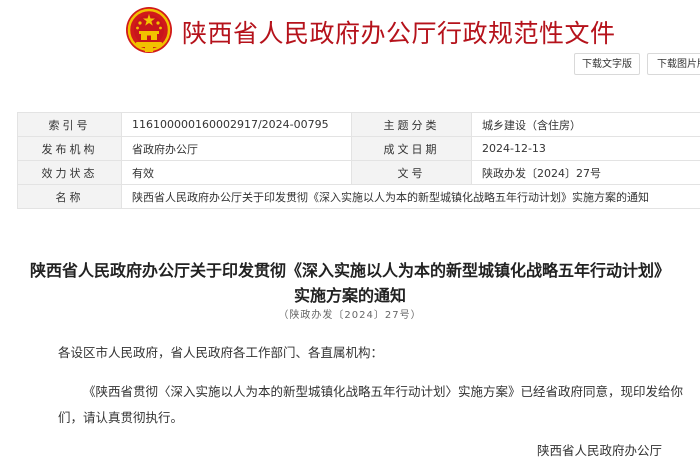 The image size is (700, 468). I want to click on download-image-version-button: 下载图片版, so click(673, 64).